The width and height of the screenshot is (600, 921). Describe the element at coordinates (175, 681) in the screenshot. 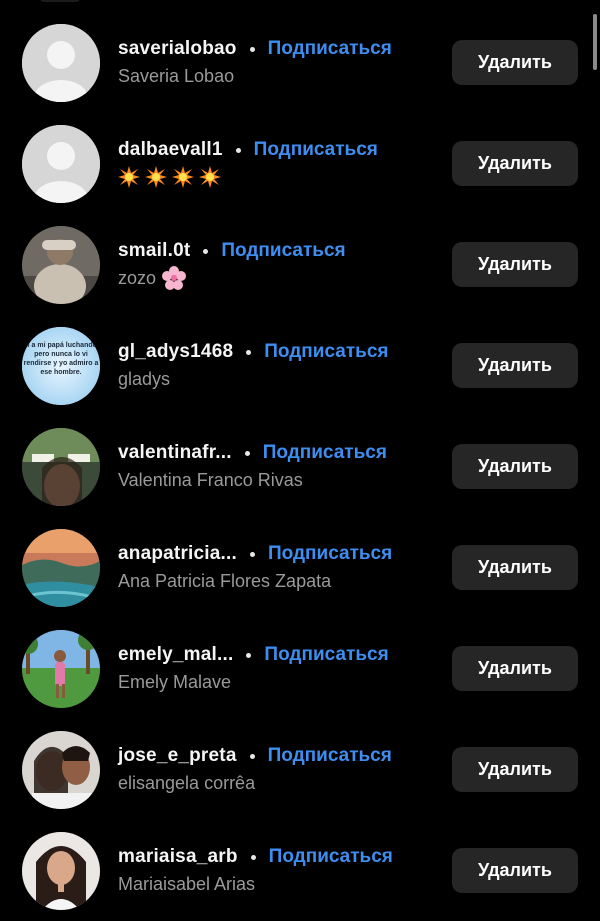

I see `display-name: Emely Malave` at that location.